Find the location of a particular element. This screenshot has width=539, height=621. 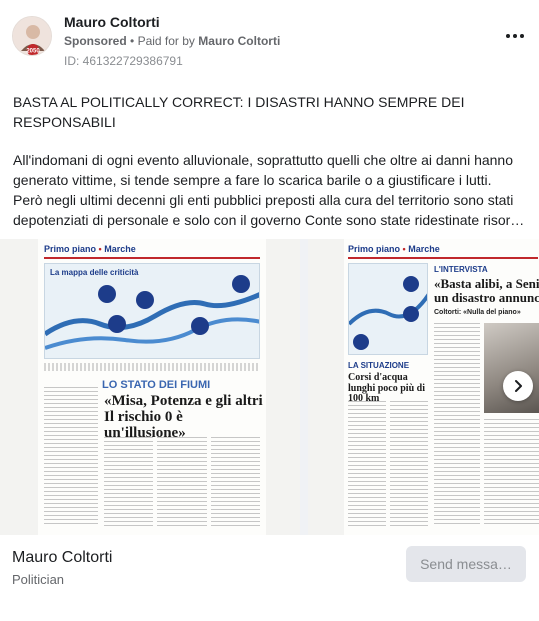

section-label-2: Primo piano • Marche is located at coordinates (394, 249).